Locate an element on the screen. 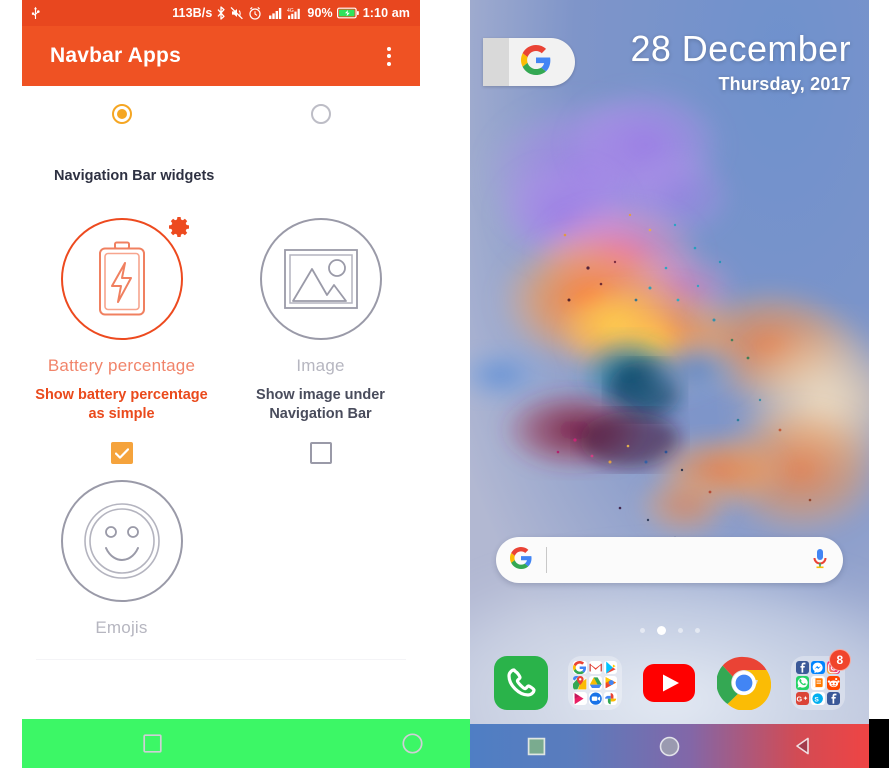 The height and width of the screenshot is (768, 889). date-text-block: 28 December Thursday, 2017 is located at coordinates (740, 61).